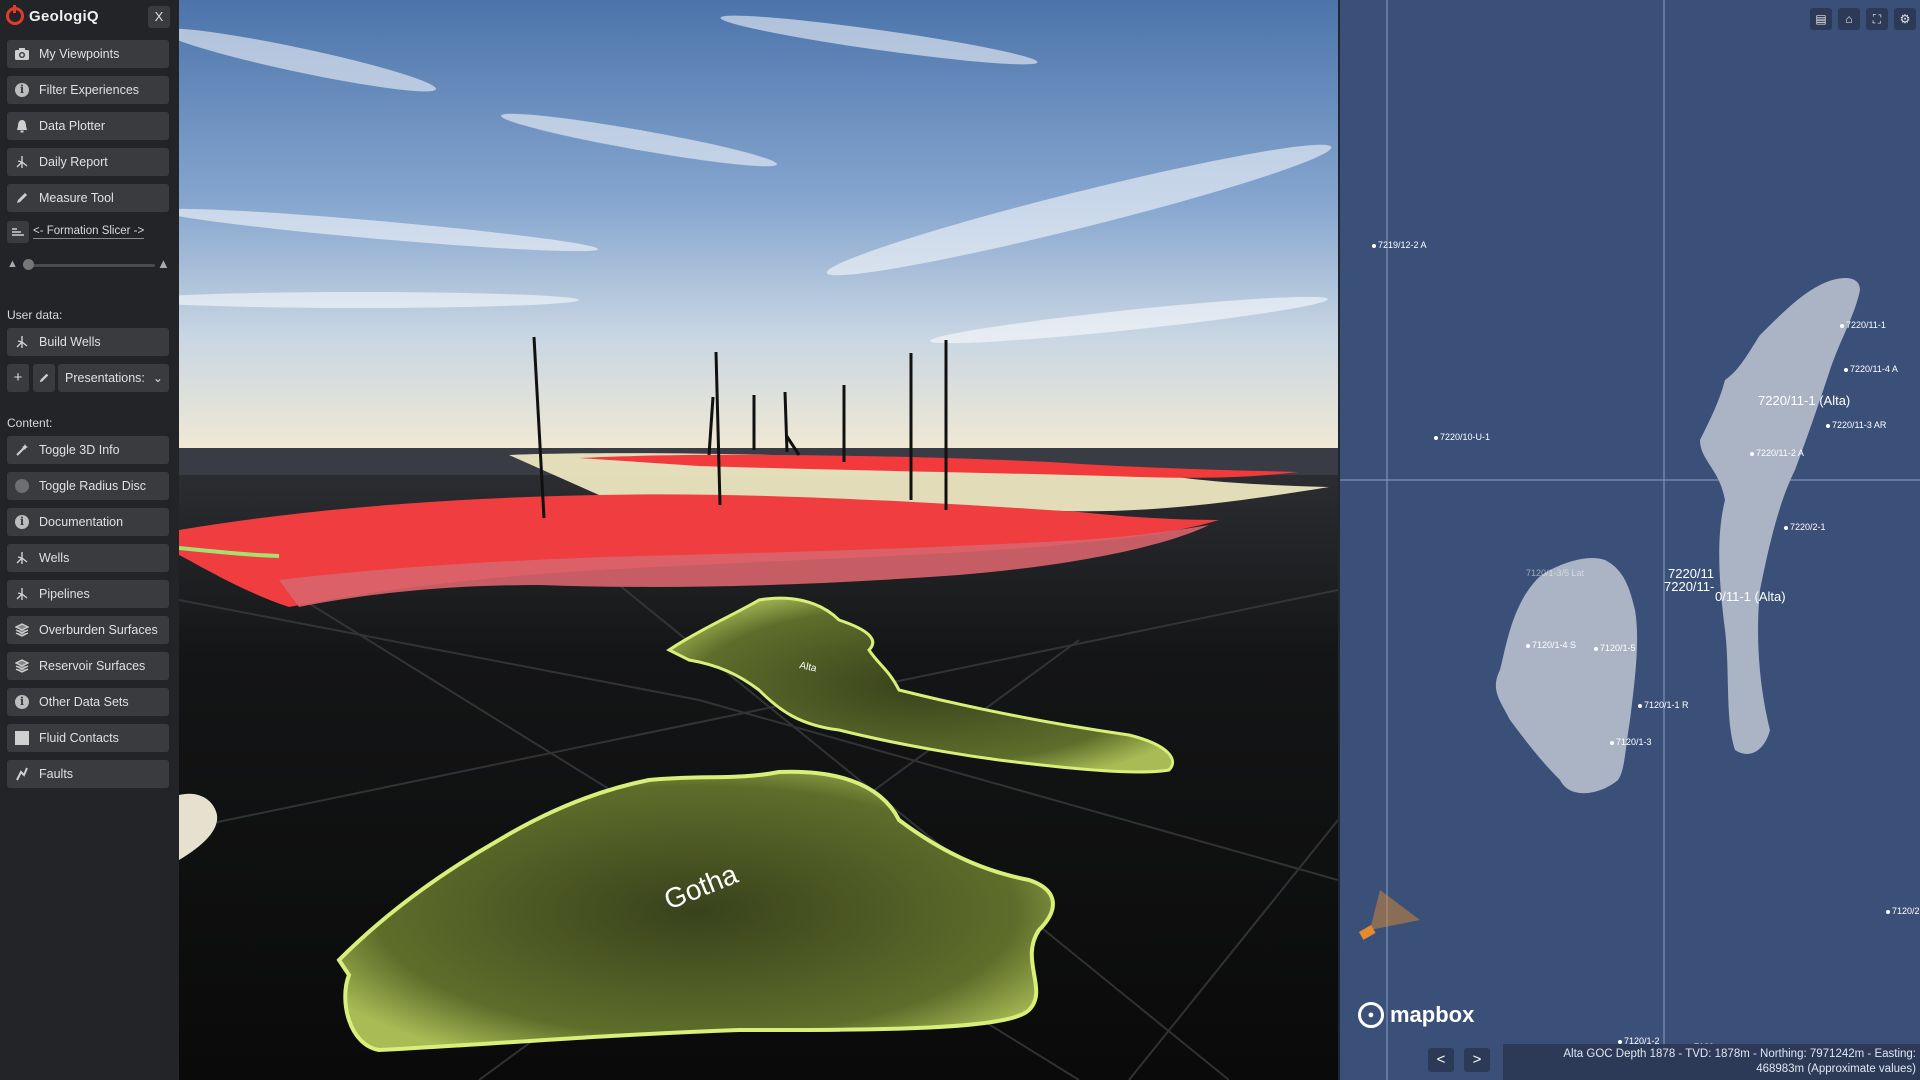 Image resolution: width=1920 pixels, height=1080 pixels. What do you see at coordinates (1432, 1014) in the screenshot?
I see `mapbox-wordmark: mapbox` at bounding box center [1432, 1014].